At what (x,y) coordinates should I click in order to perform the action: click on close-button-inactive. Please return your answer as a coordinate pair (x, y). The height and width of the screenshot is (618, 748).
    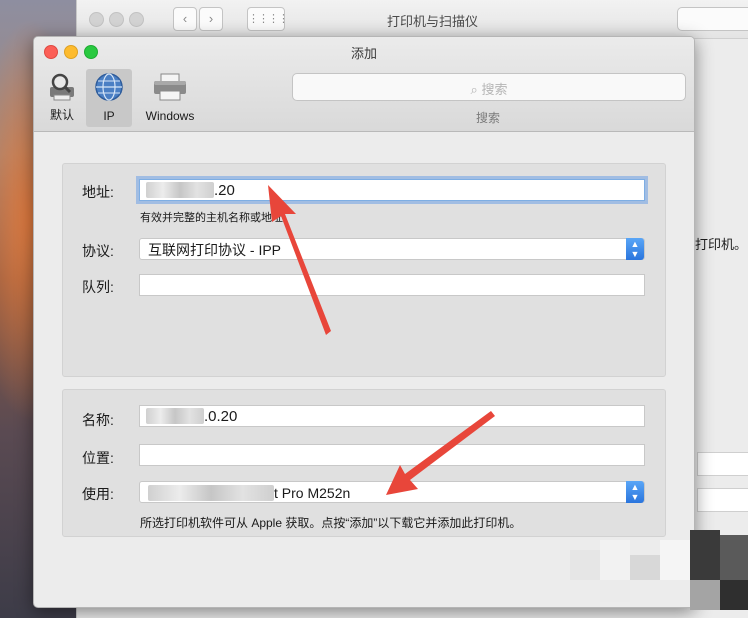
    Looking at the image, I should click on (96, 19).